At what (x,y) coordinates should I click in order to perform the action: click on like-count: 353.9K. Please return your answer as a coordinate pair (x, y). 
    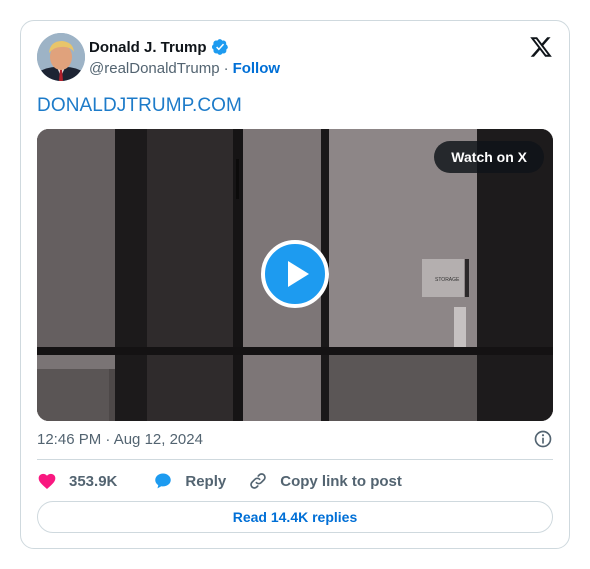
    Looking at the image, I should click on (93, 481).